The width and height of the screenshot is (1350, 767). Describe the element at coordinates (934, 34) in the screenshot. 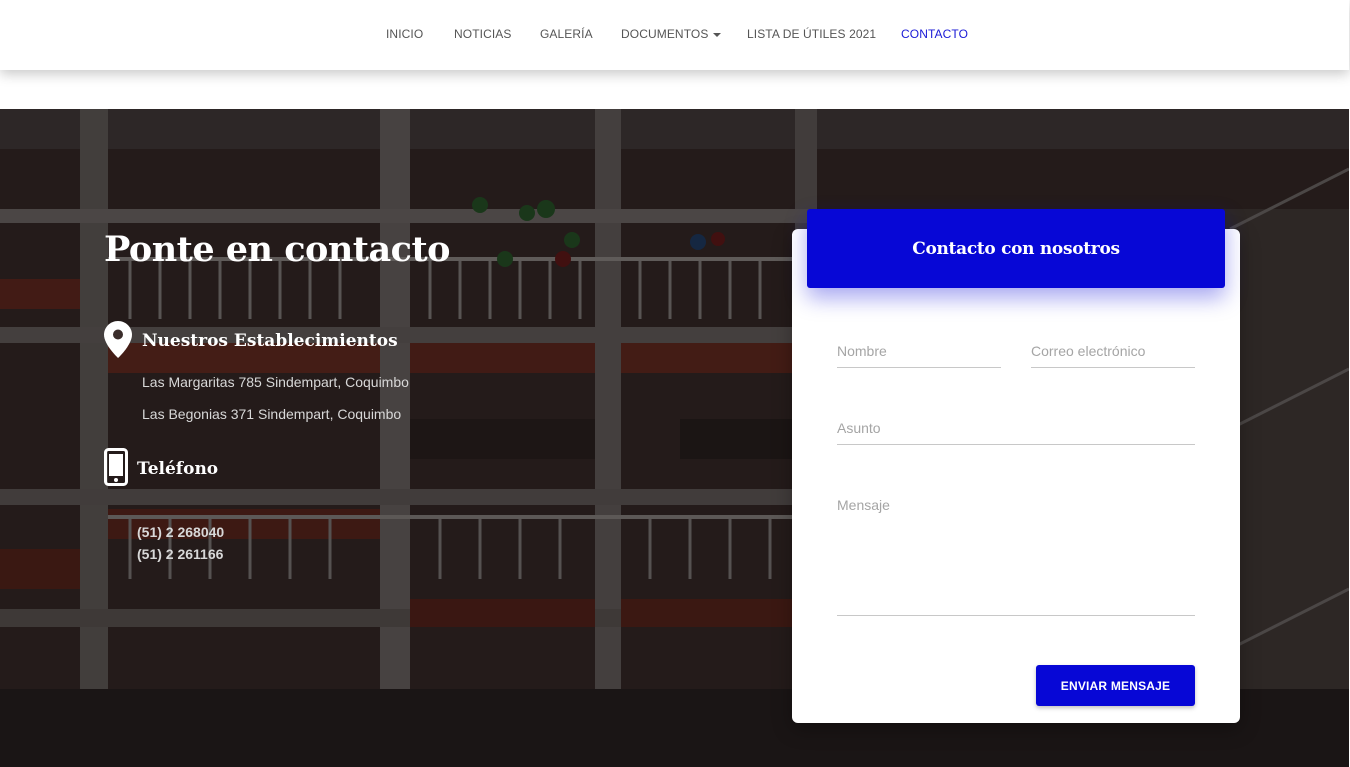

I see `nav-item-contacto: CONTACTO` at that location.